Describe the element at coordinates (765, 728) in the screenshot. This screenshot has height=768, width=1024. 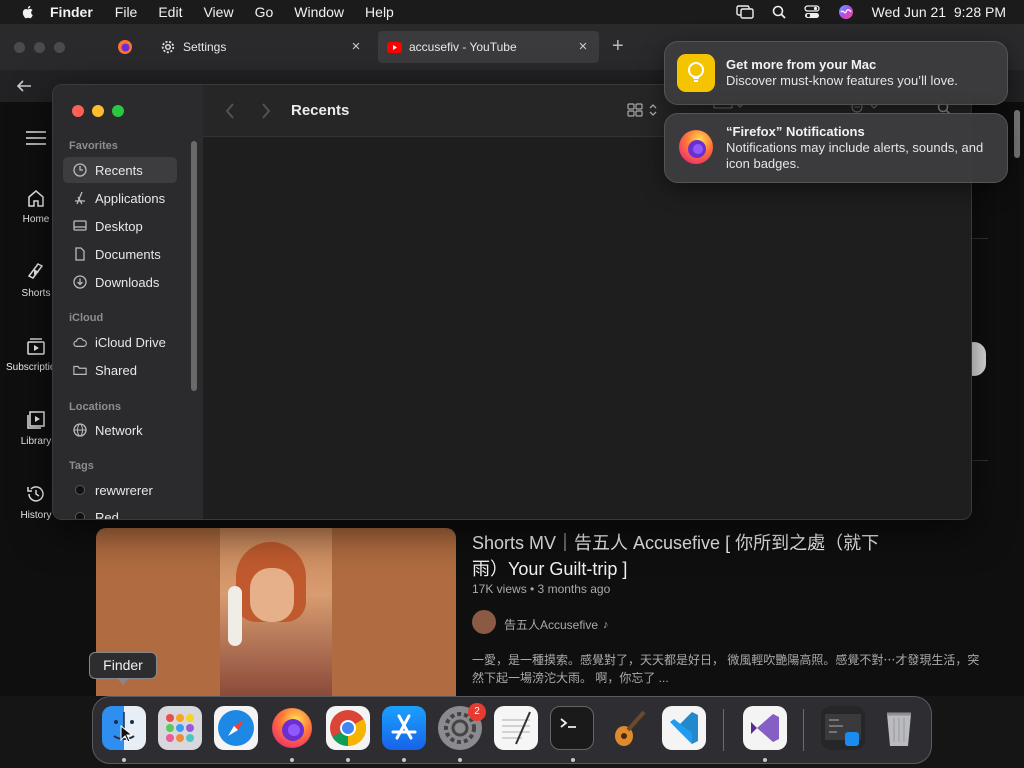
I see `dock-visual-studio` at that location.